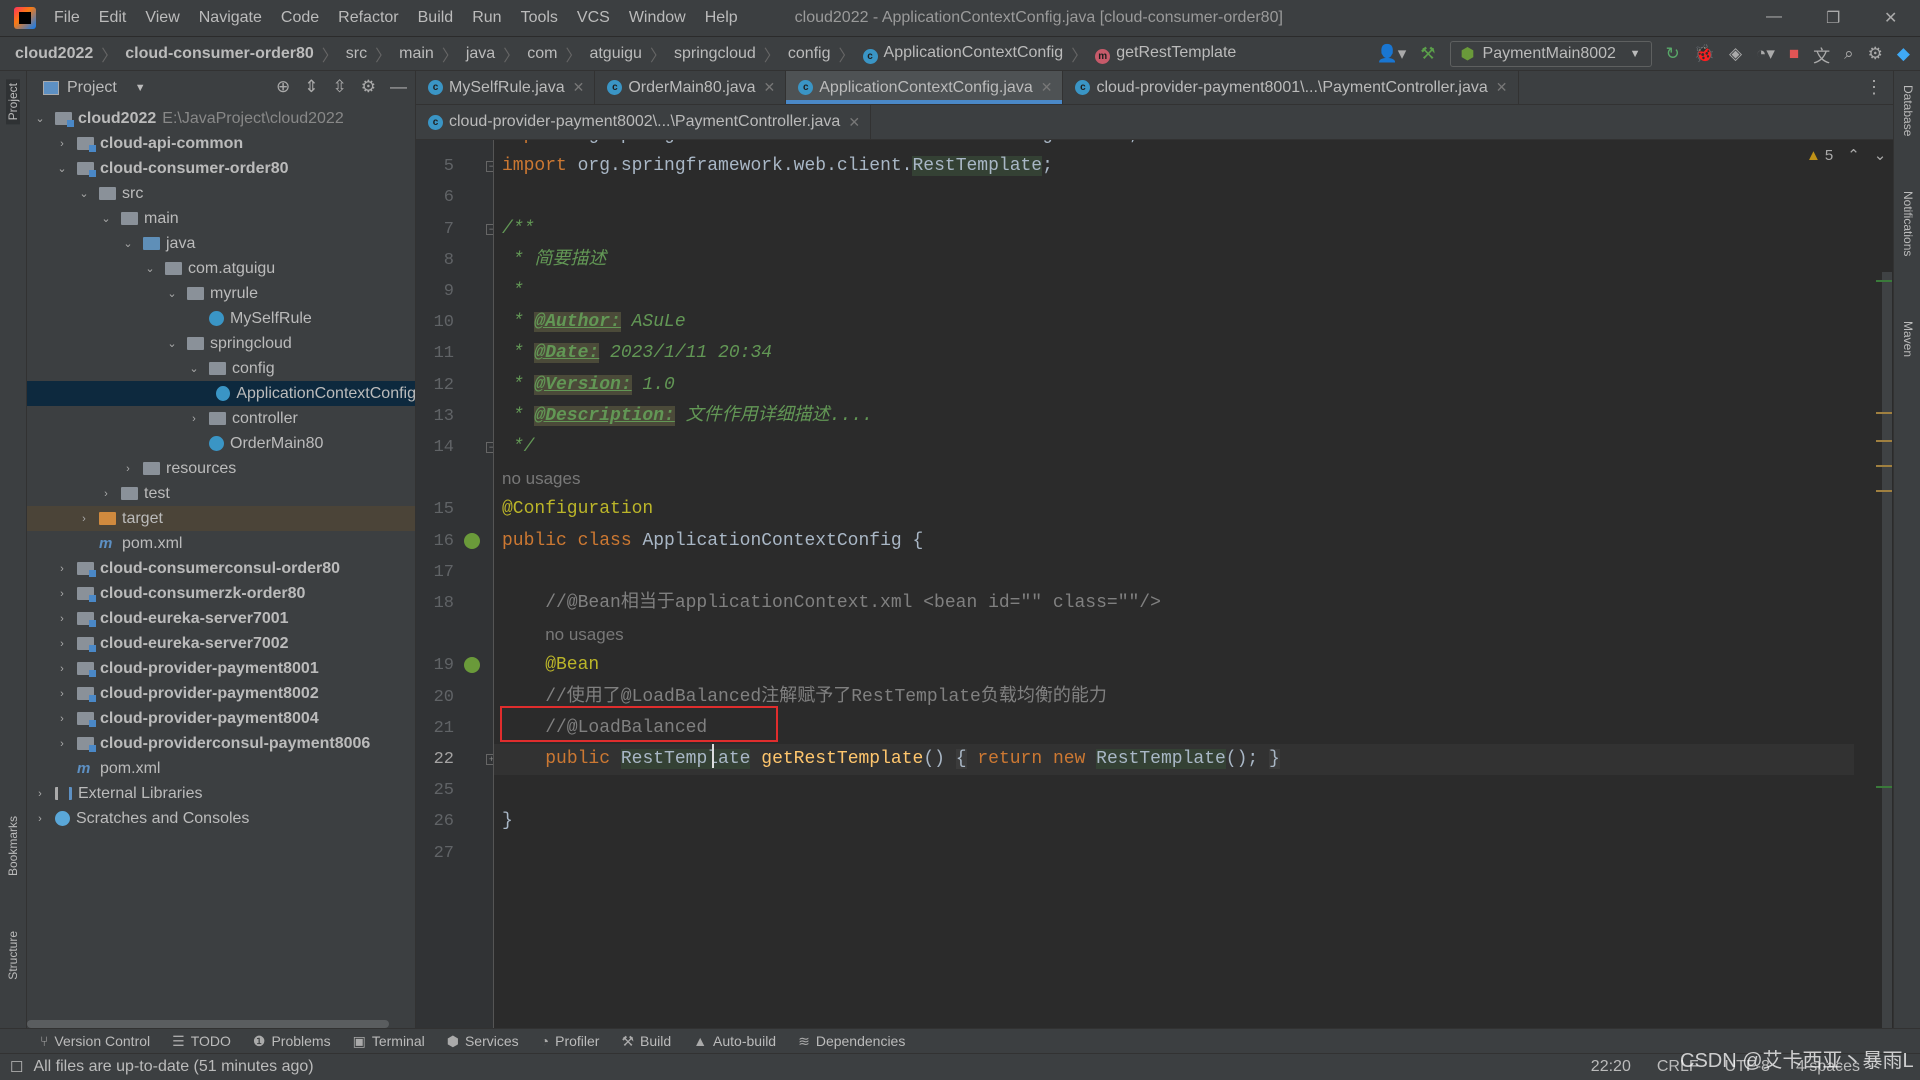  I want to click on hide-icon: —, so click(398, 87).